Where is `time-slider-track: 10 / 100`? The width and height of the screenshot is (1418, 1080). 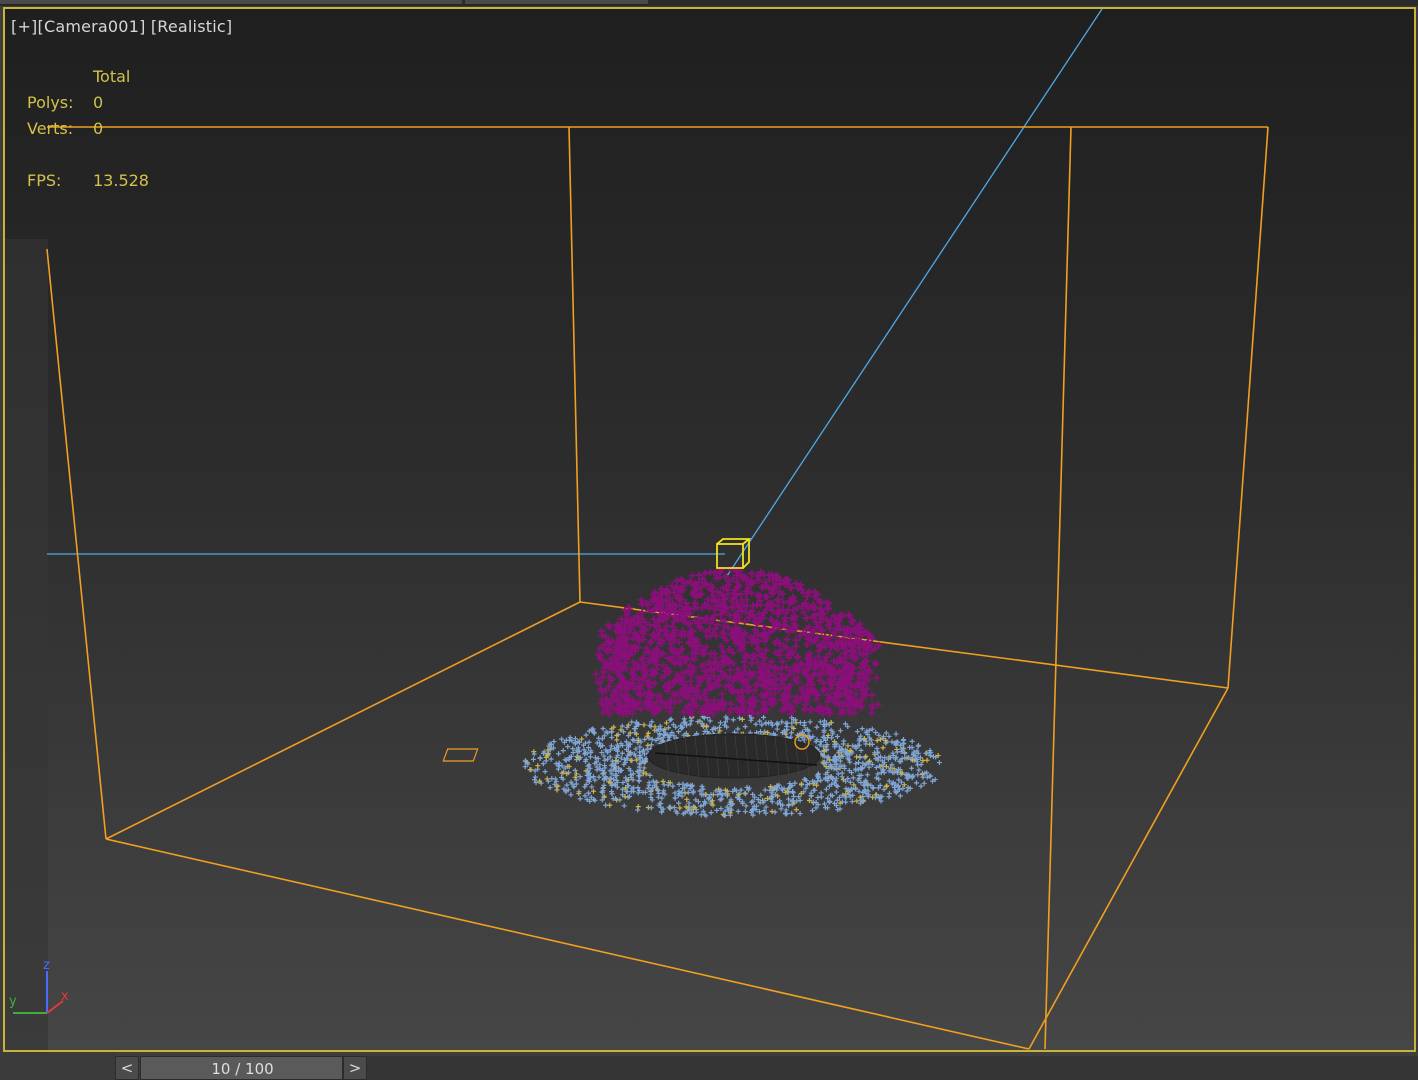 time-slider-track: 10 / 100 is located at coordinates (241, 1068).